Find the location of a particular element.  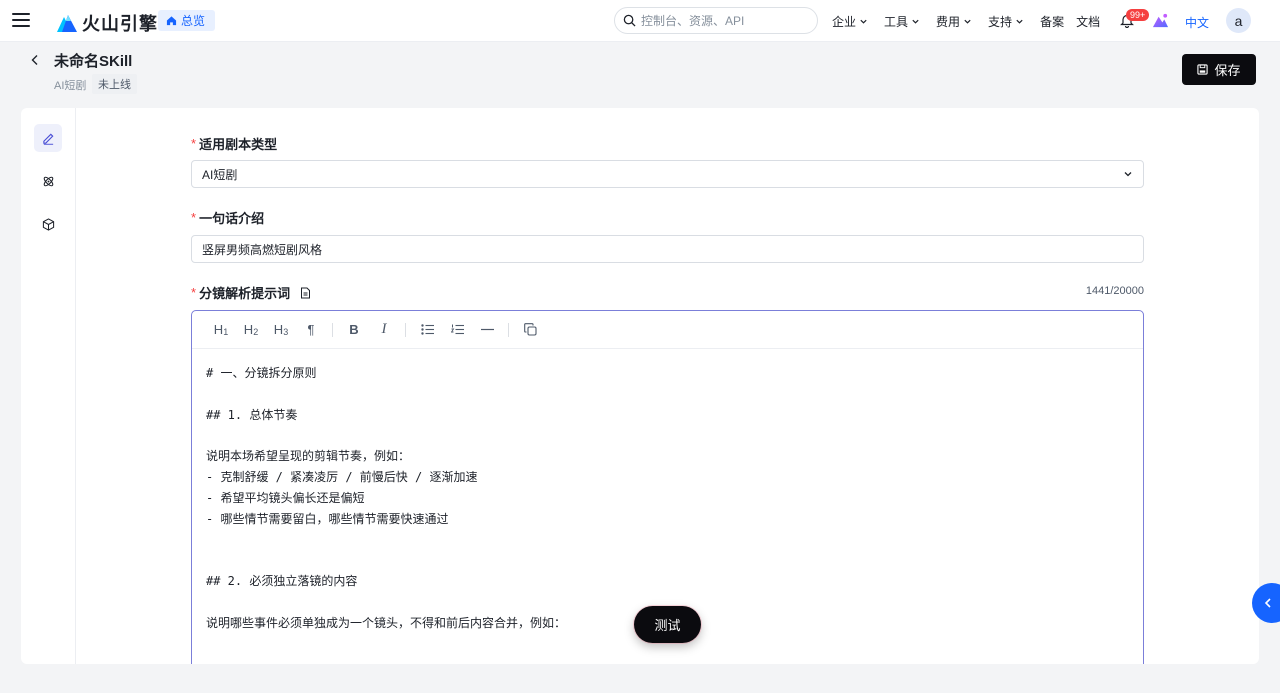

save-label: 保存 is located at coordinates (1227, 70).